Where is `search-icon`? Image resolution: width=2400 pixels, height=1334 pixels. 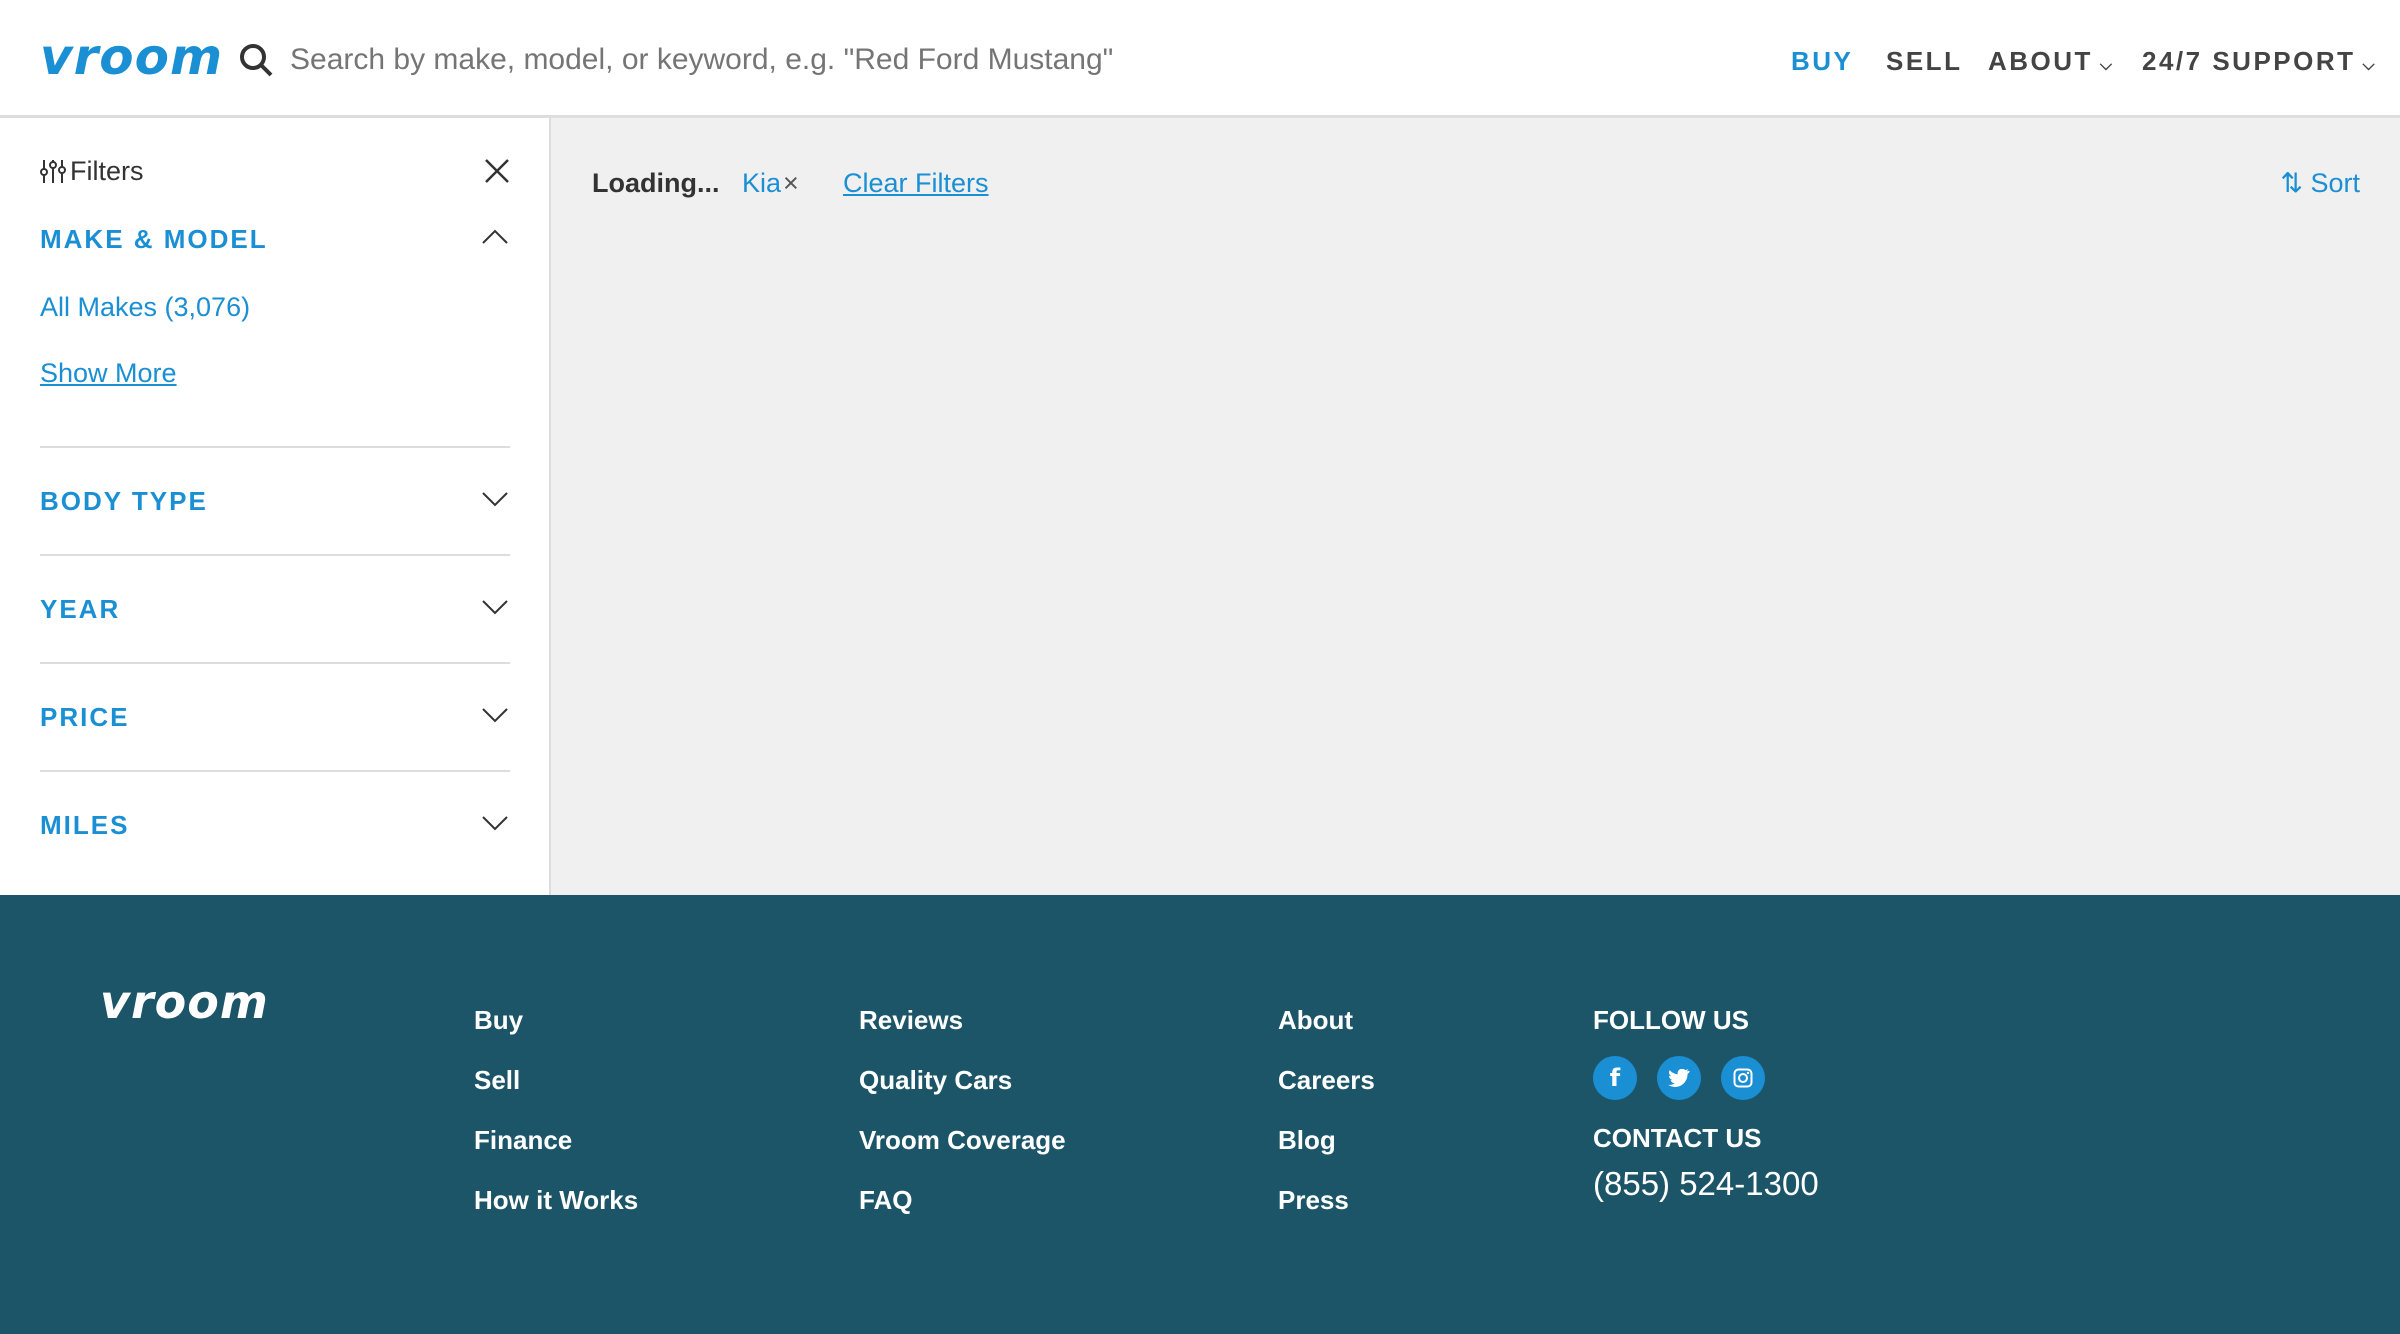
search-icon is located at coordinates (256, 60).